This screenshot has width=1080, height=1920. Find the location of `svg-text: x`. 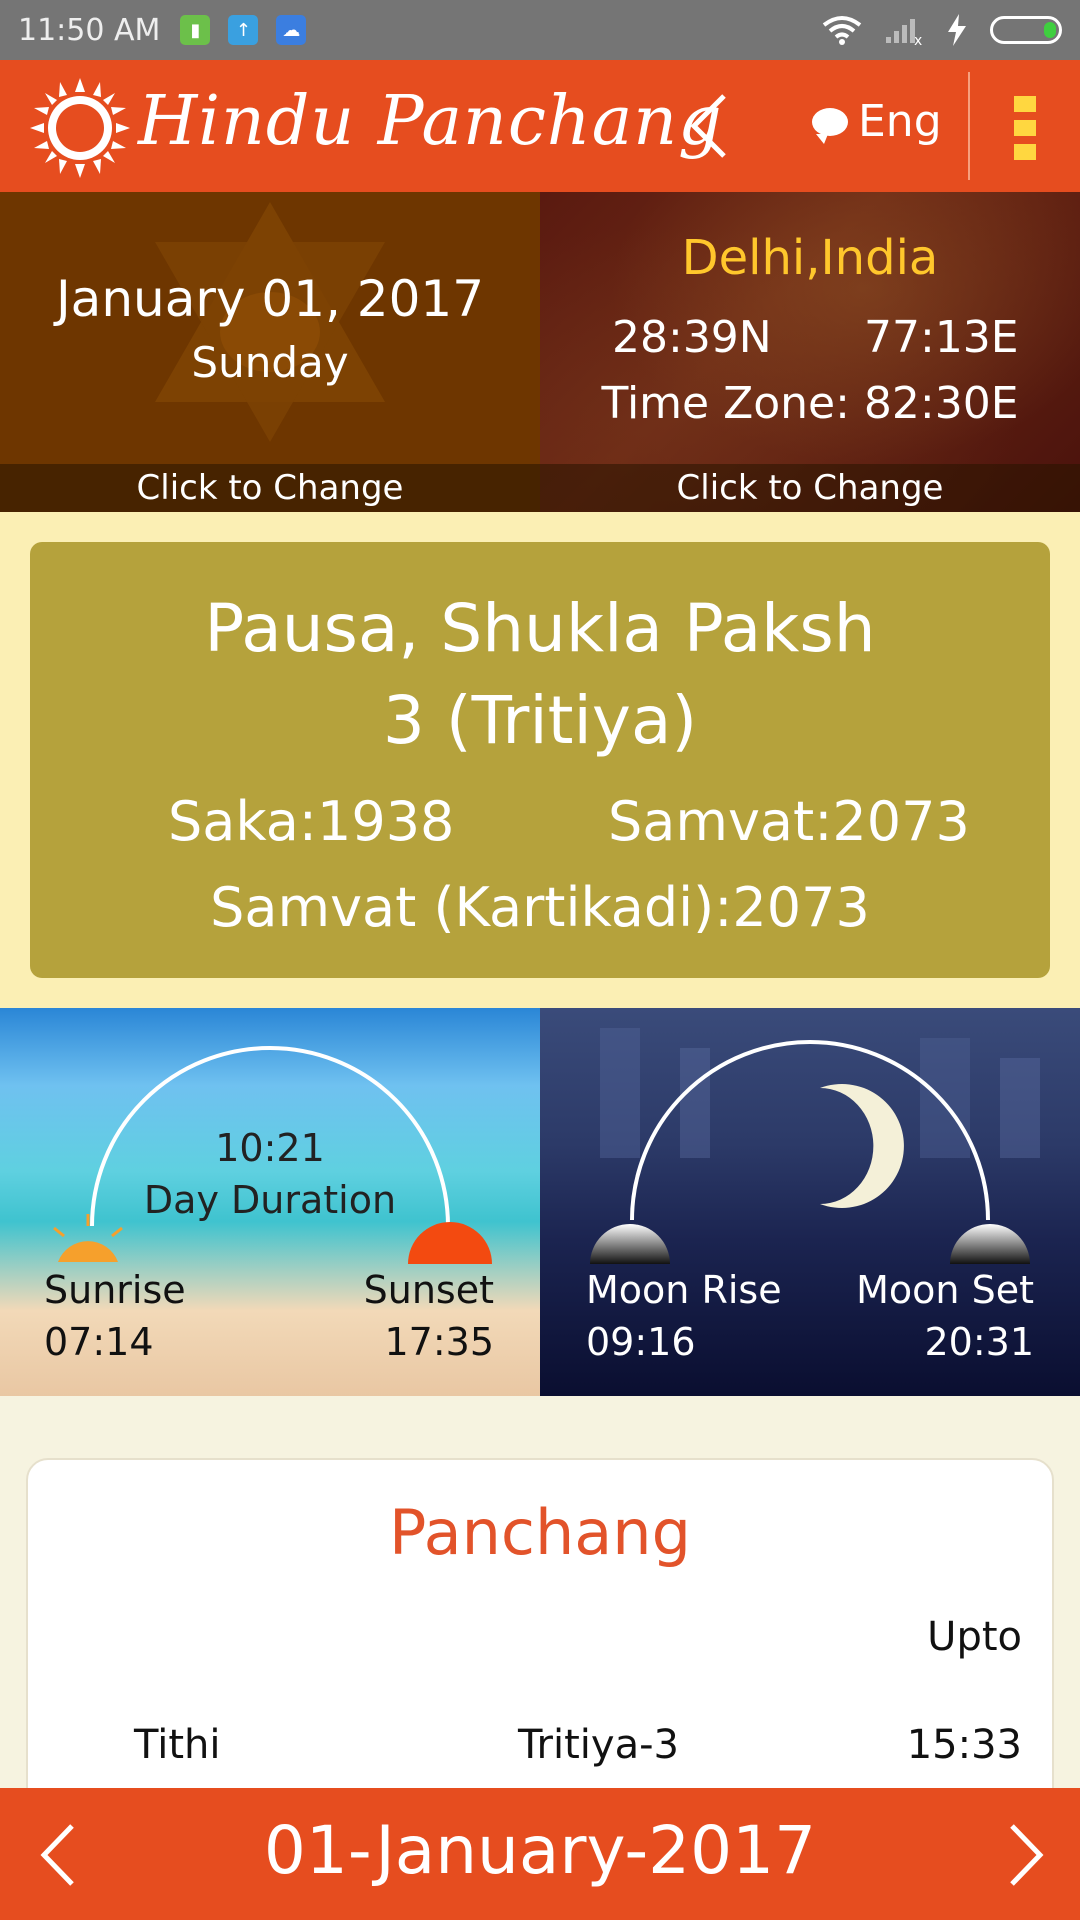

svg-text: x is located at coordinates (918, 39).